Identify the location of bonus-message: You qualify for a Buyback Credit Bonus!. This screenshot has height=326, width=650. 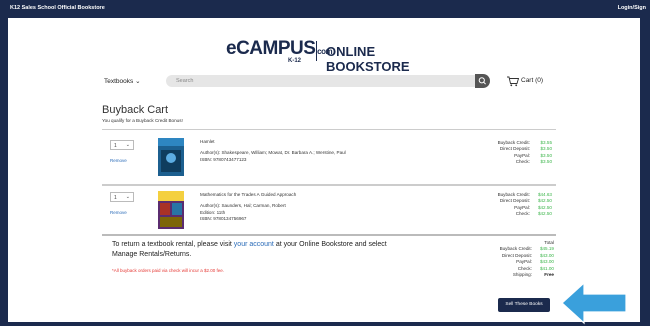
(142, 120).